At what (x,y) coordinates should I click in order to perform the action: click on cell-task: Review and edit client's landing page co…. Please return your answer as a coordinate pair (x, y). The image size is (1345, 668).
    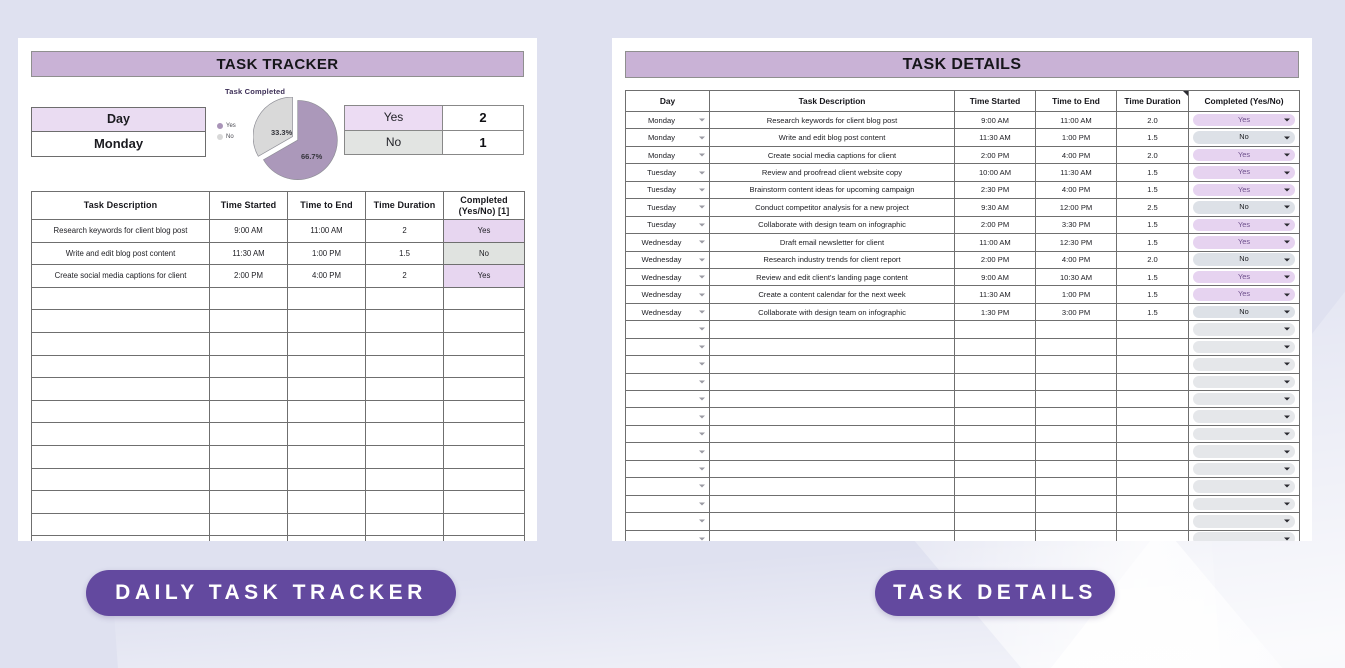
    Looking at the image, I should click on (832, 277).